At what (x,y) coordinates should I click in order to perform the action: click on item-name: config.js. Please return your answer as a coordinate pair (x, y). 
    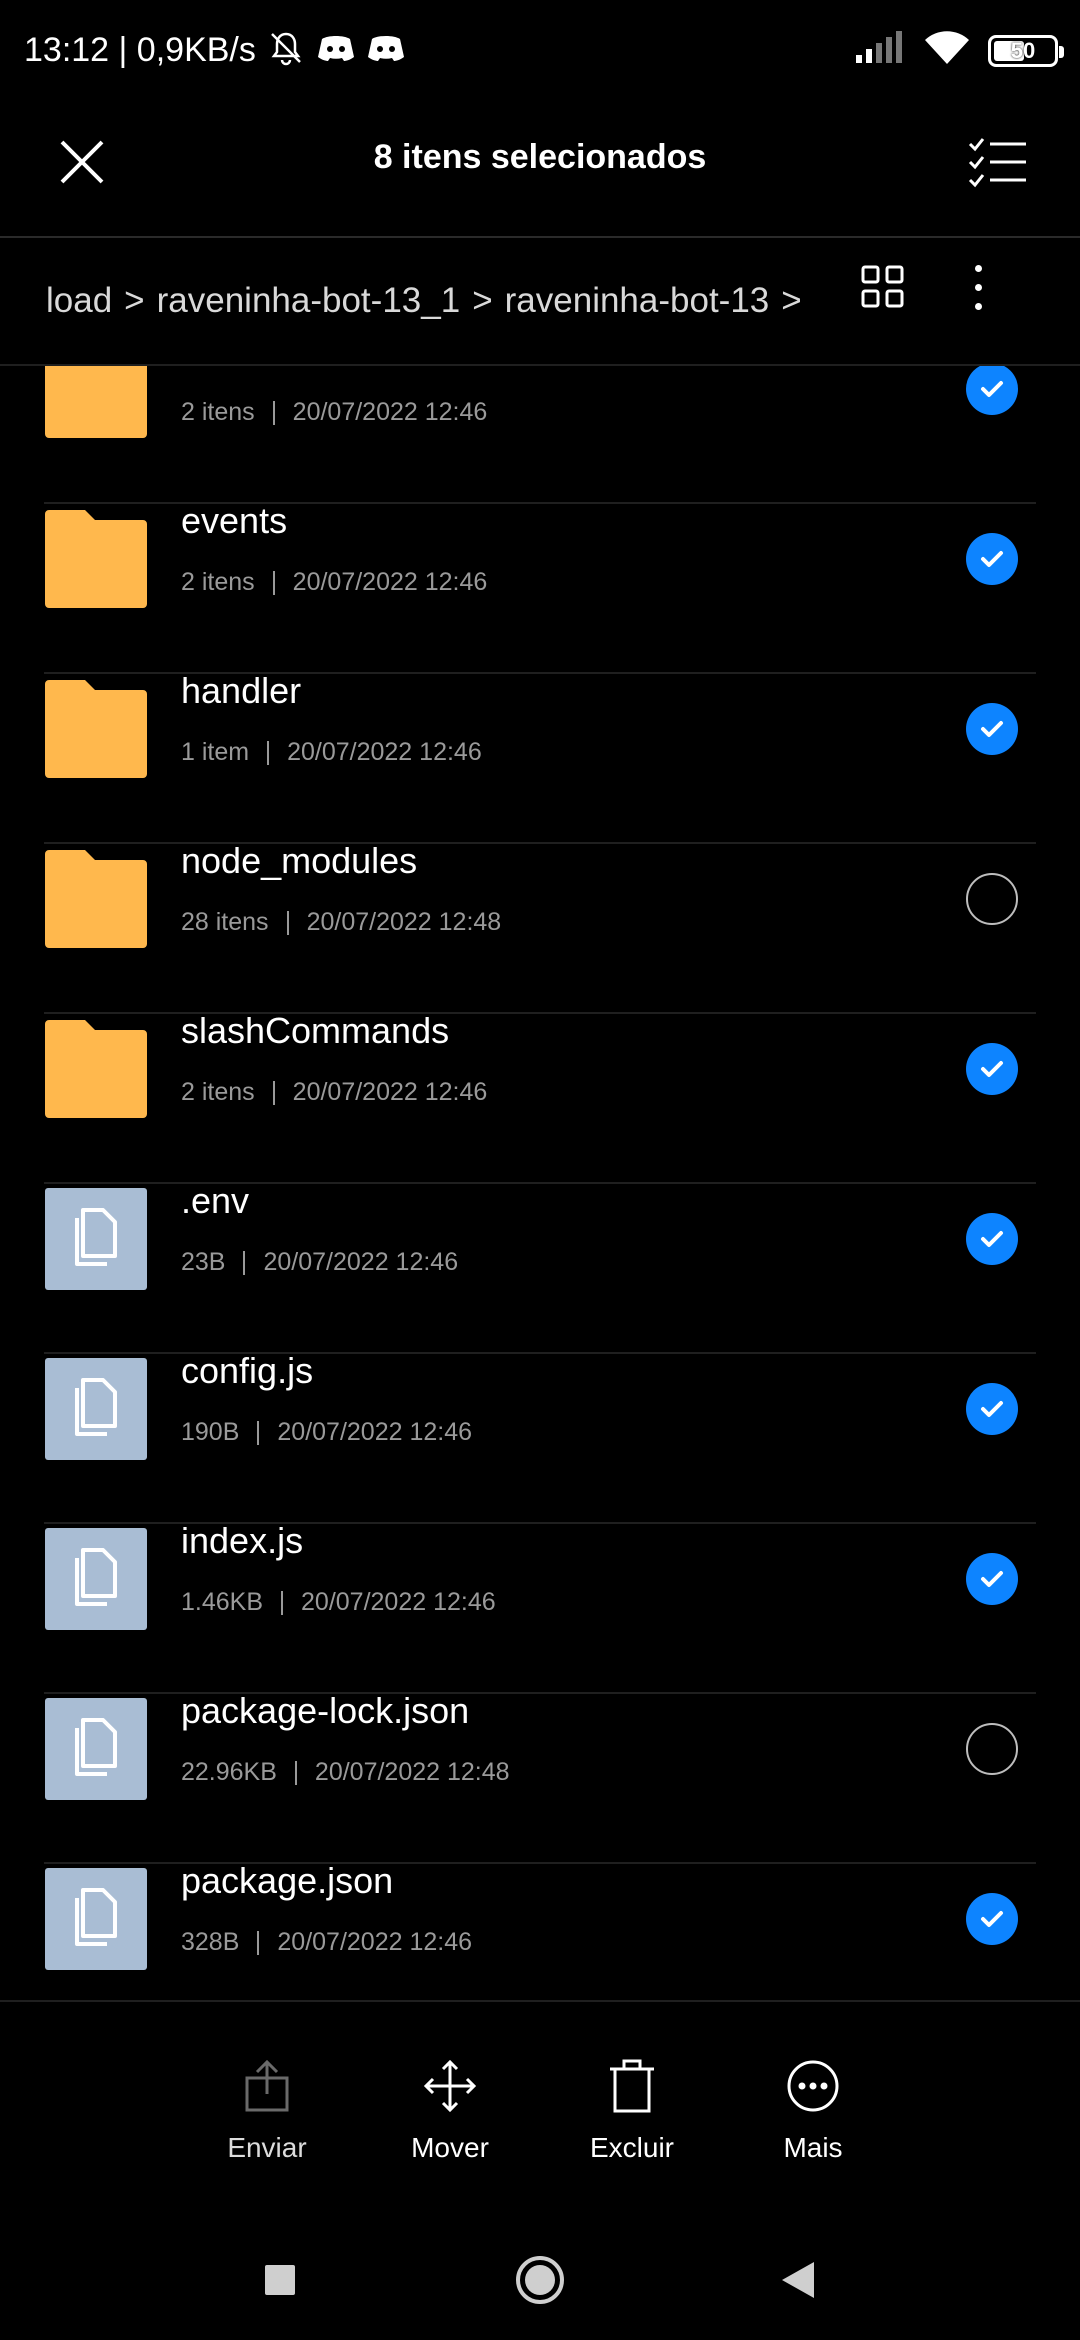
    Looking at the image, I should click on (247, 1370).